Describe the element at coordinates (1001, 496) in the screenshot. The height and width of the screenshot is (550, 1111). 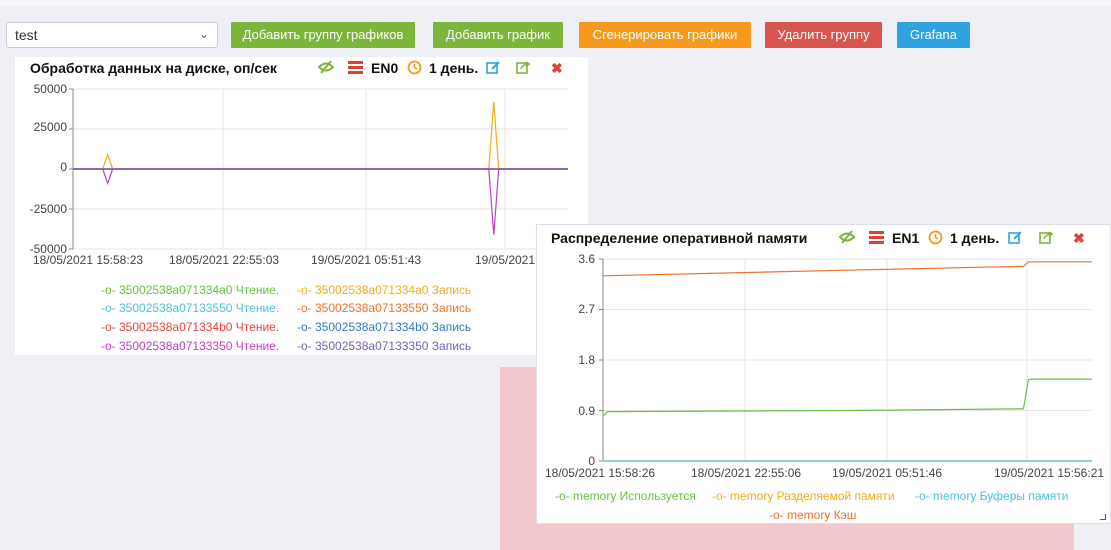
I see `legend-label: memory Буферы памяти` at that location.